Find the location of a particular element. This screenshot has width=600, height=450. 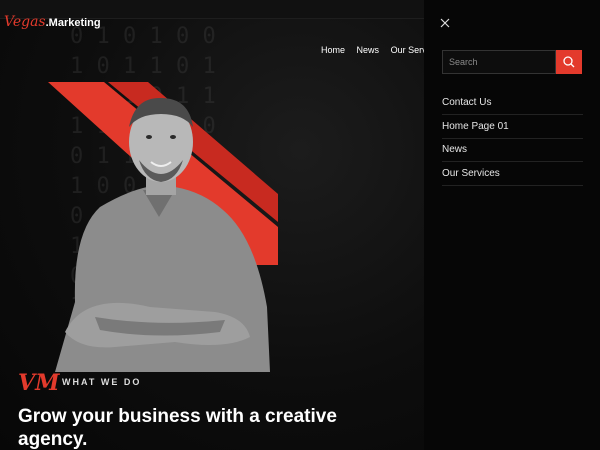

menu-item-our-services: Our Services is located at coordinates (512, 174).